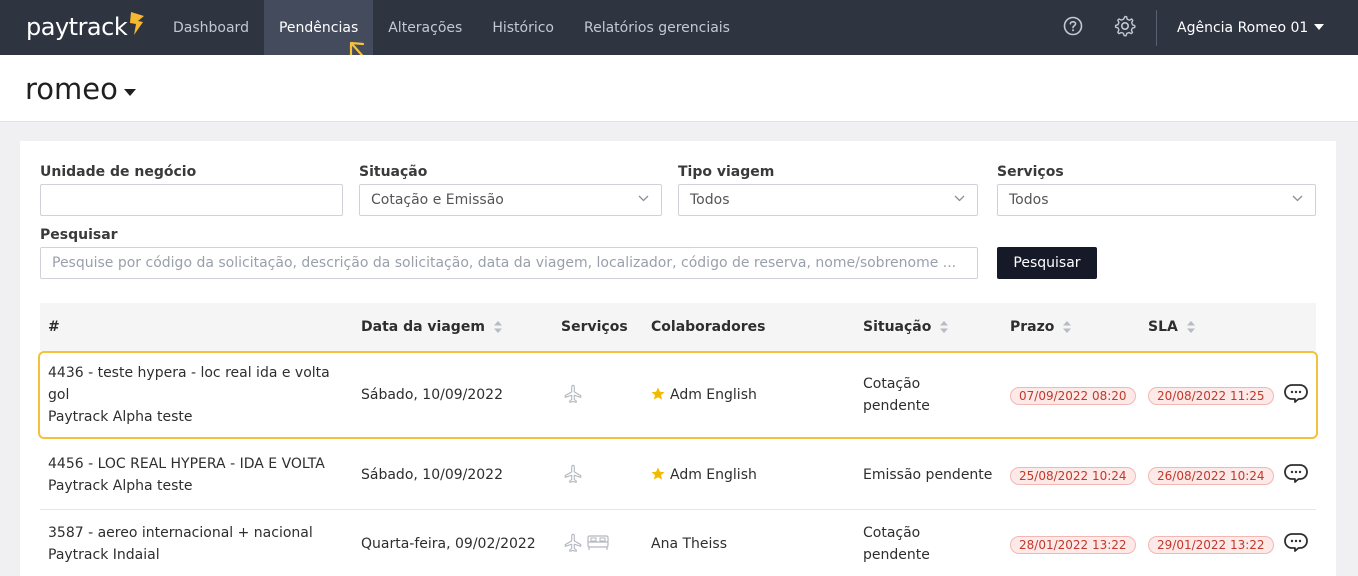 This screenshot has height=576, width=1358. I want to click on situation-value: Cotação e Emissão, so click(437, 200).